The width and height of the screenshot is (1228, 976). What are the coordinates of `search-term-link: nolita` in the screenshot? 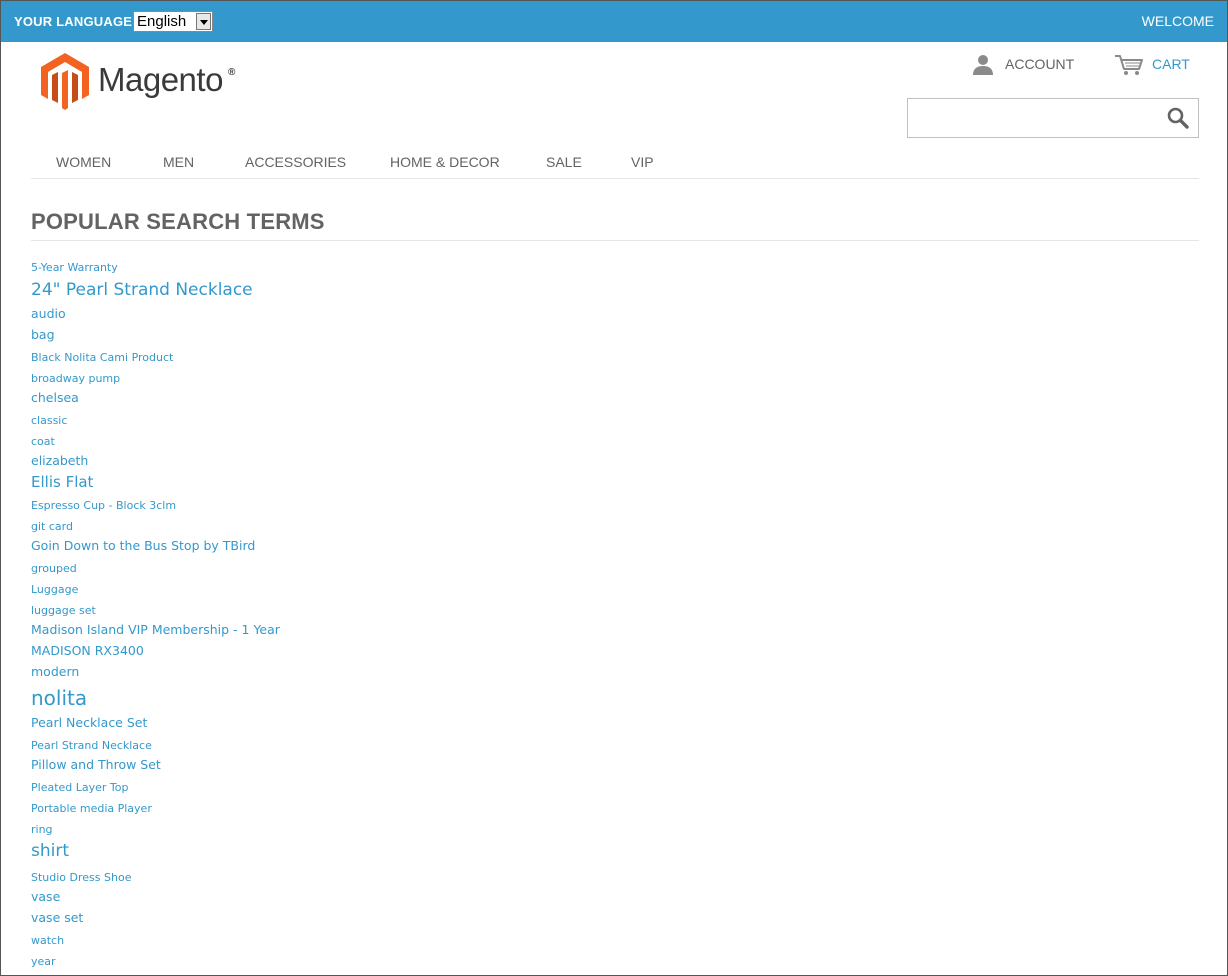 It's located at (59, 698).